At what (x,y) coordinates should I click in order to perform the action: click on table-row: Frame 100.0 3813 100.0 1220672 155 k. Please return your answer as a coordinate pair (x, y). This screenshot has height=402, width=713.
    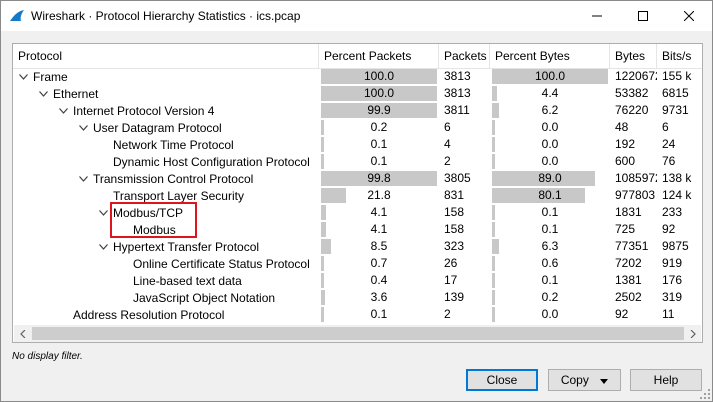
    Looking at the image, I should click on (357, 76).